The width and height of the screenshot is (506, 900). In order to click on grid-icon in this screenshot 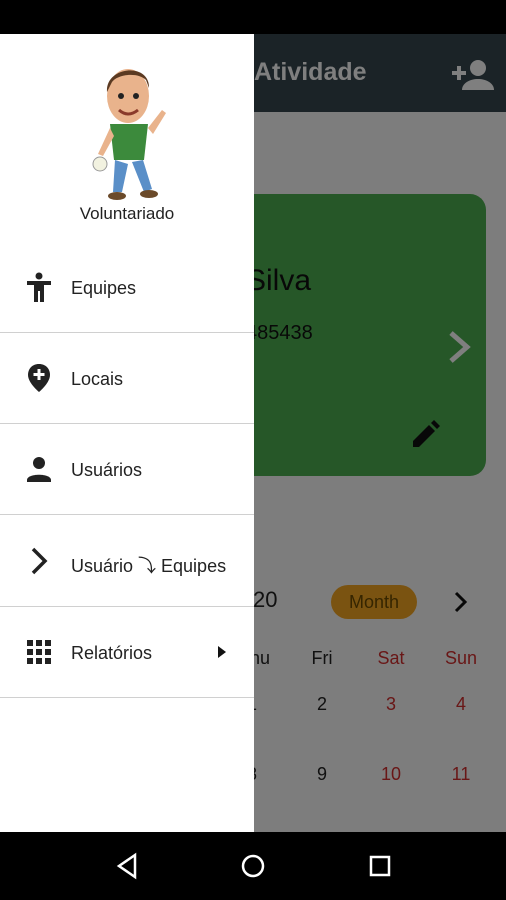, I will do `click(39, 652)`.